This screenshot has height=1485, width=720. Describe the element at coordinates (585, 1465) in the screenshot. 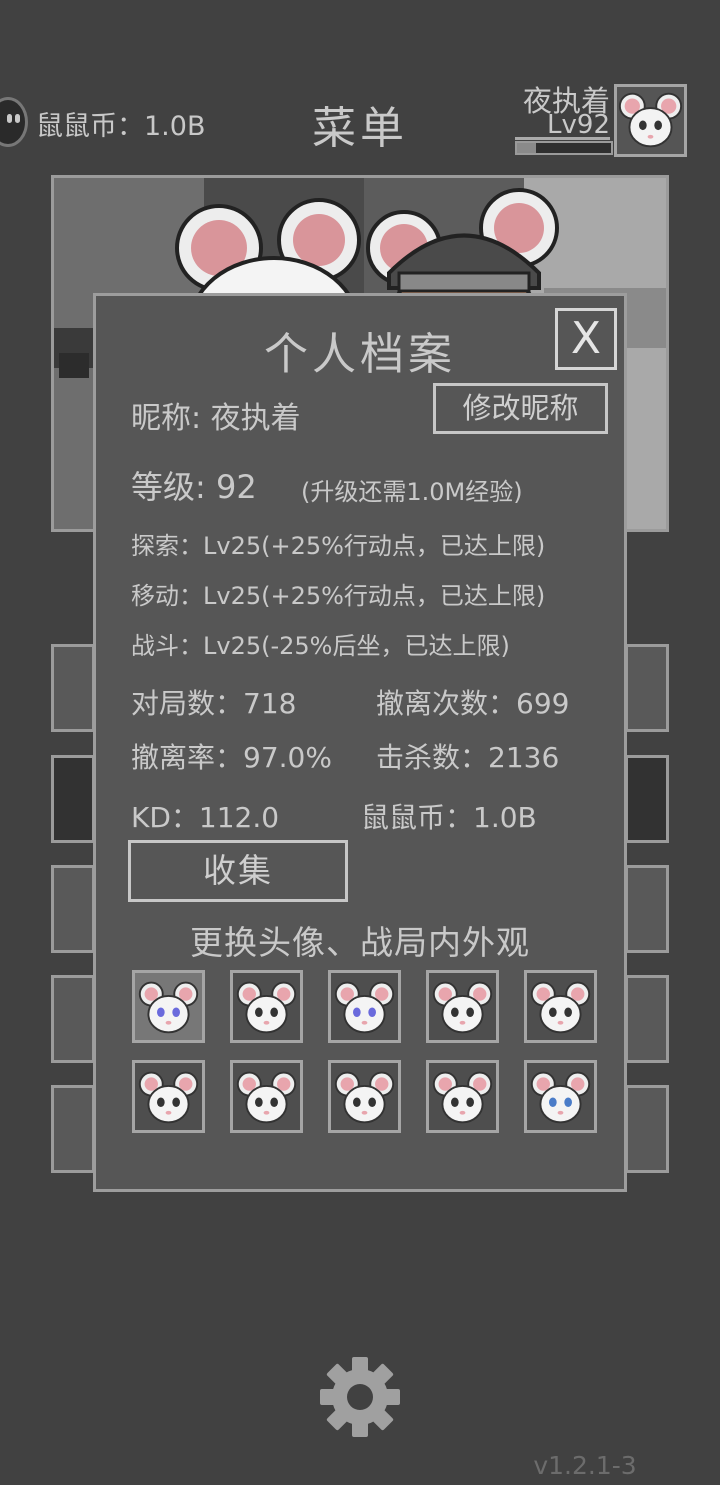

I see `version-label: v1.2.1-3` at that location.